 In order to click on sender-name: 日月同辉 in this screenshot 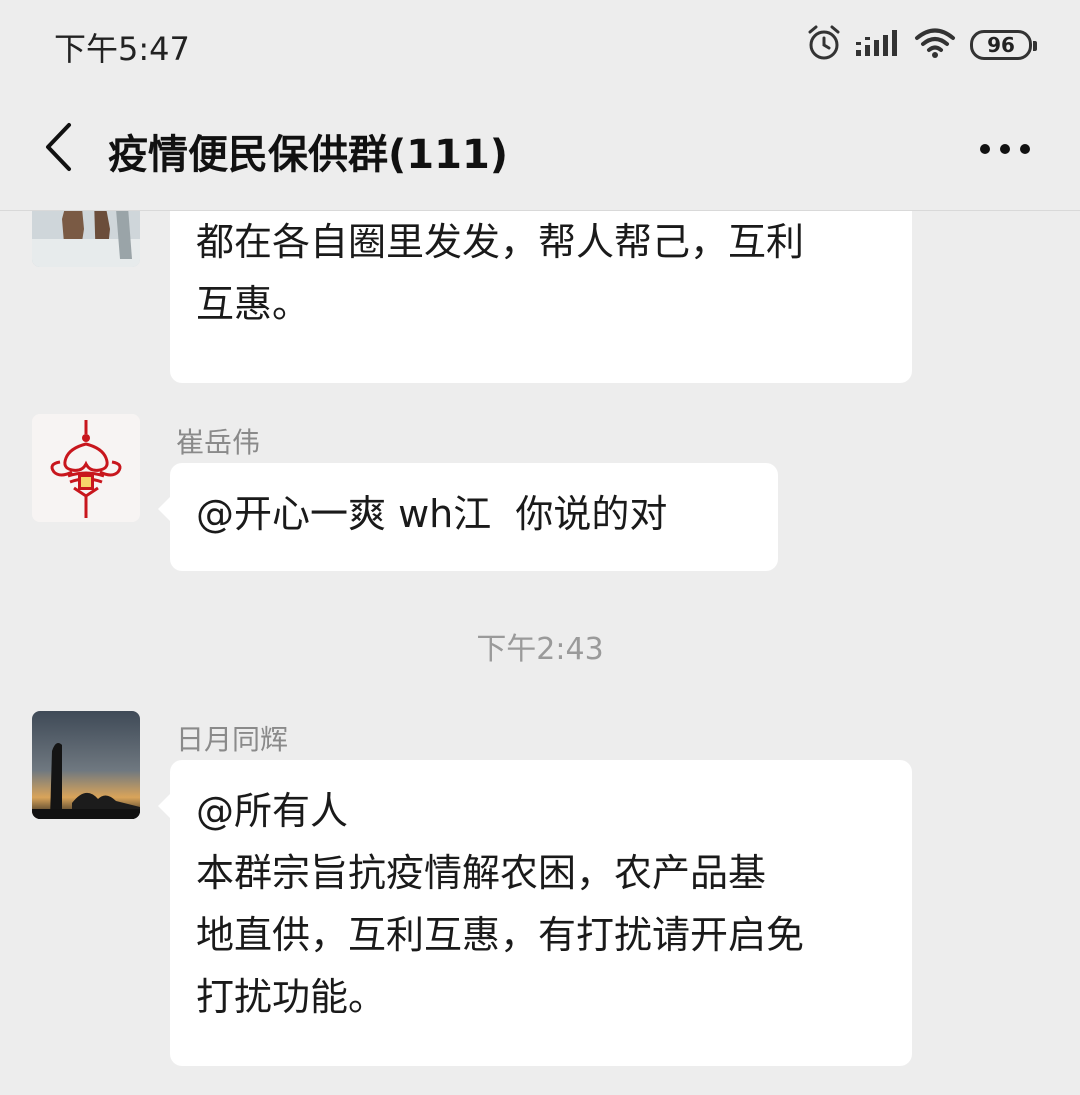, I will do `click(232, 739)`.